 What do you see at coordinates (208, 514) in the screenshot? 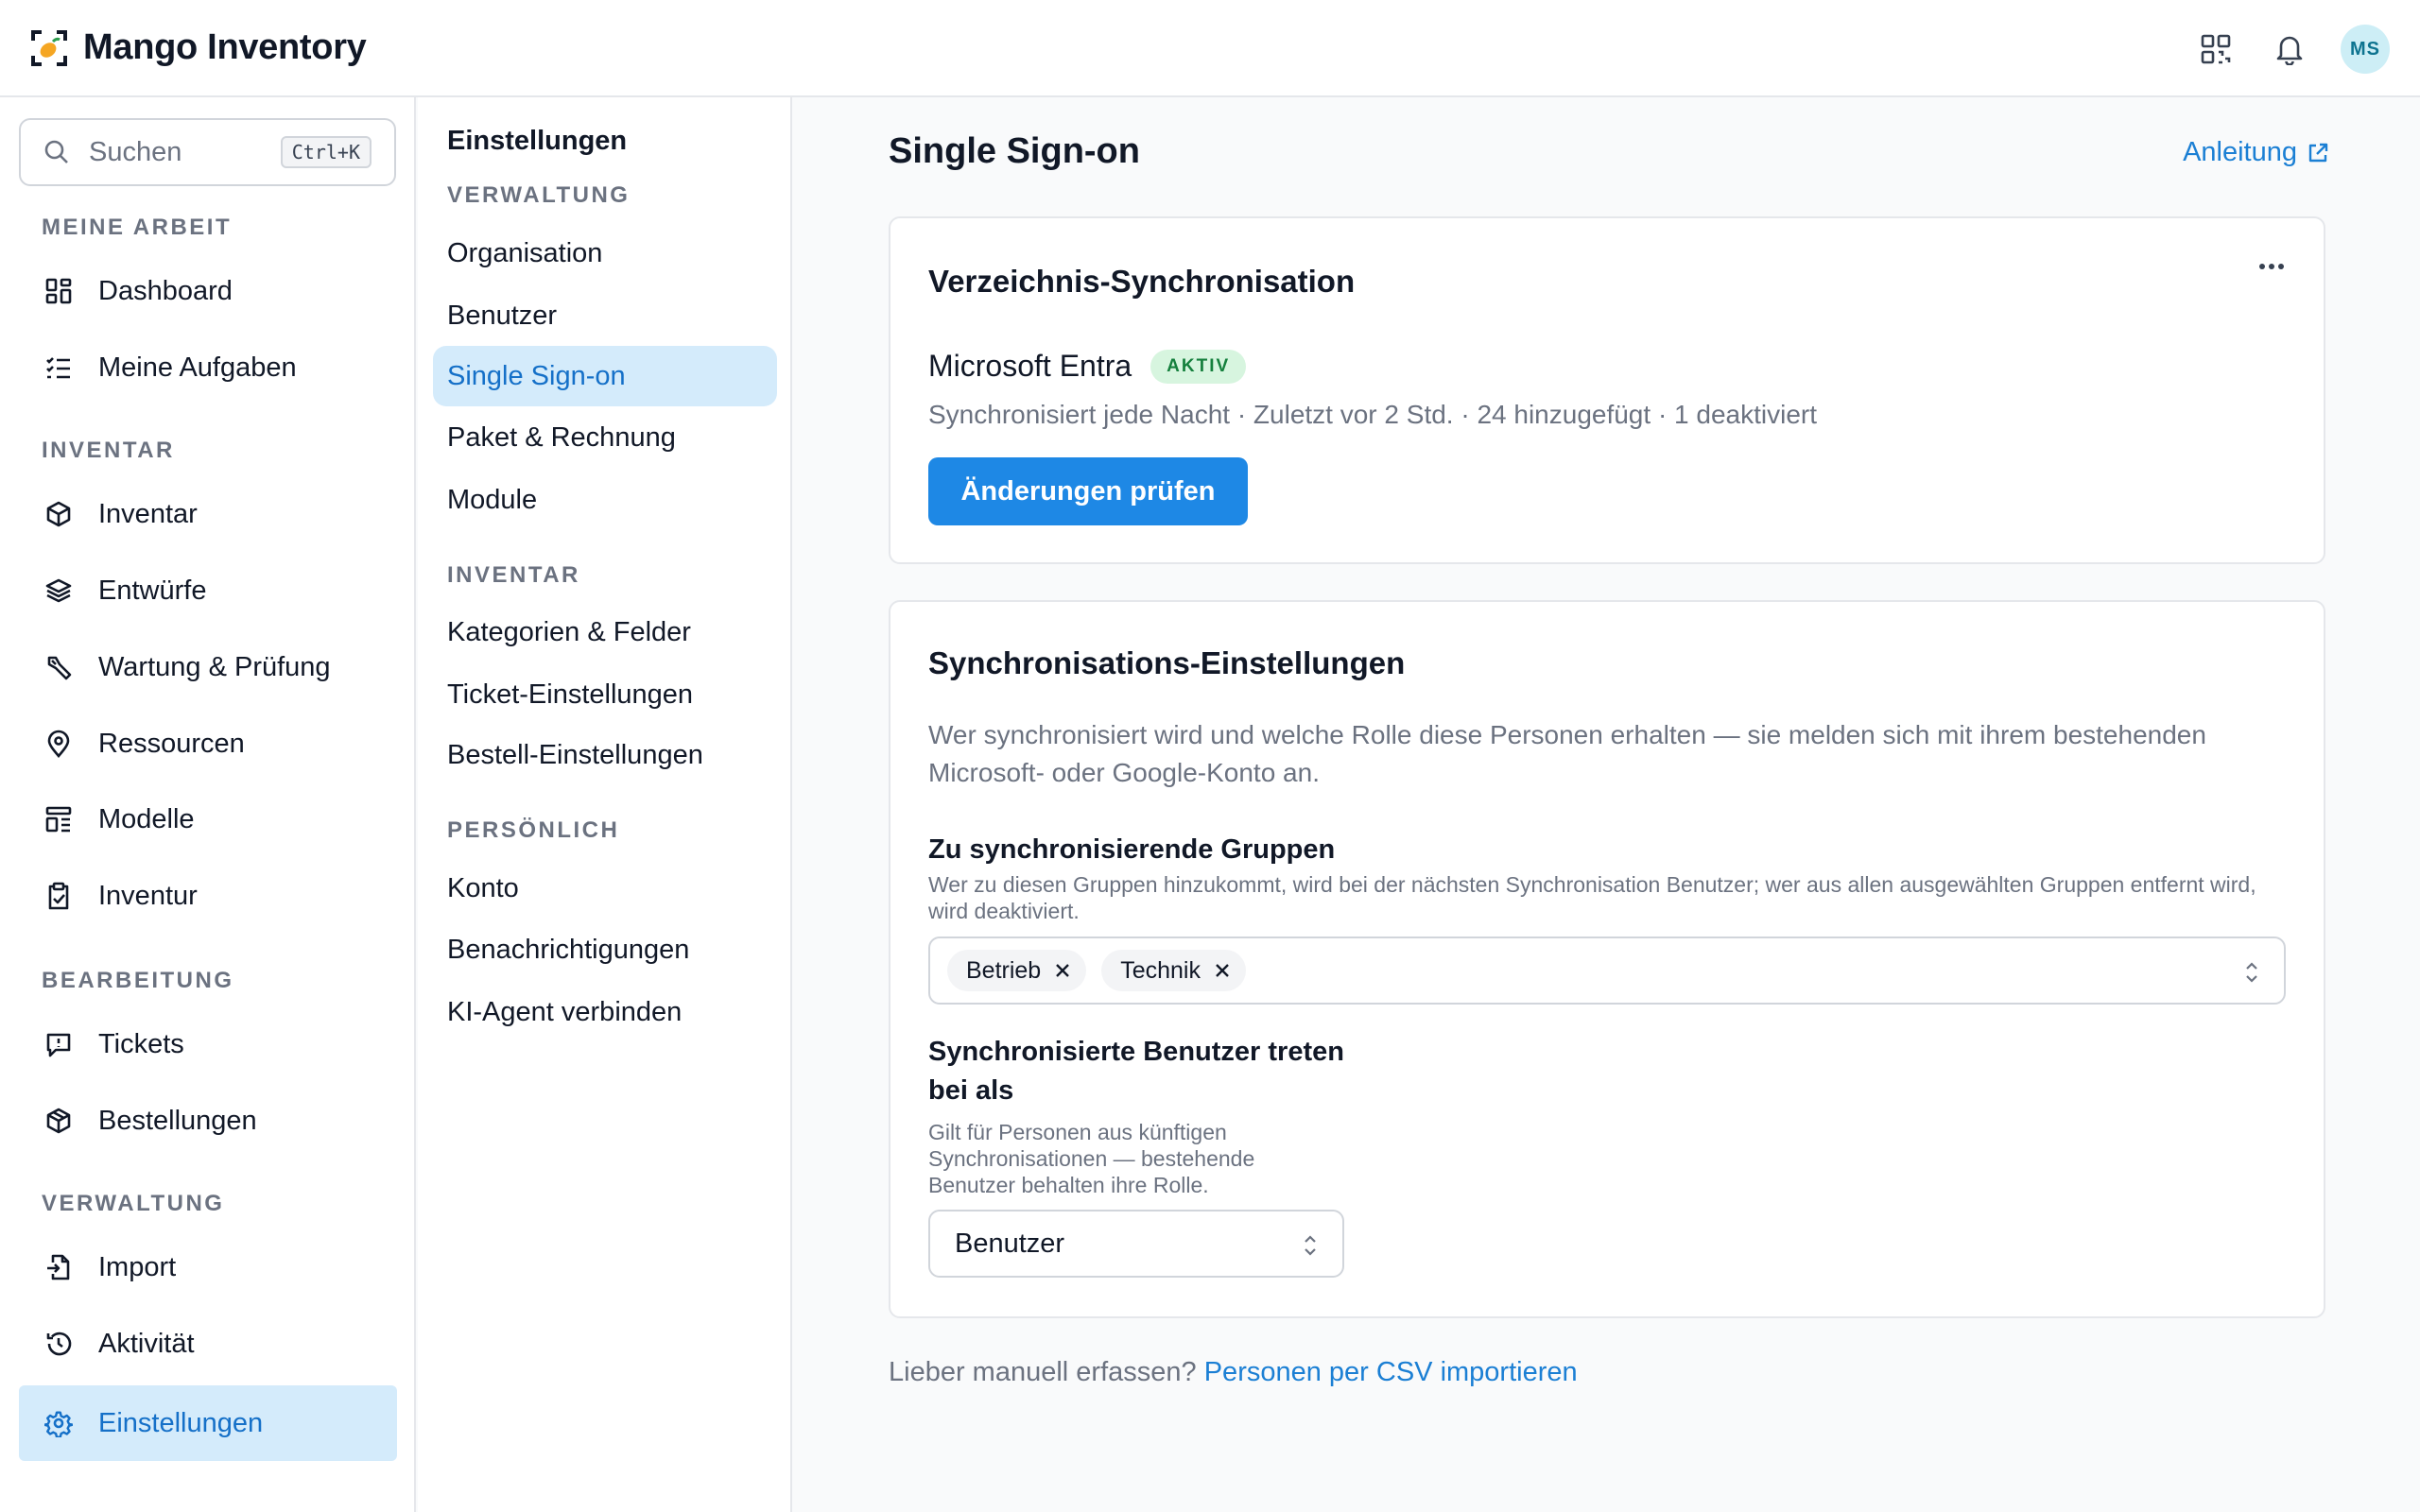
I see `sidebar-item-inventar: Inventar` at bounding box center [208, 514].